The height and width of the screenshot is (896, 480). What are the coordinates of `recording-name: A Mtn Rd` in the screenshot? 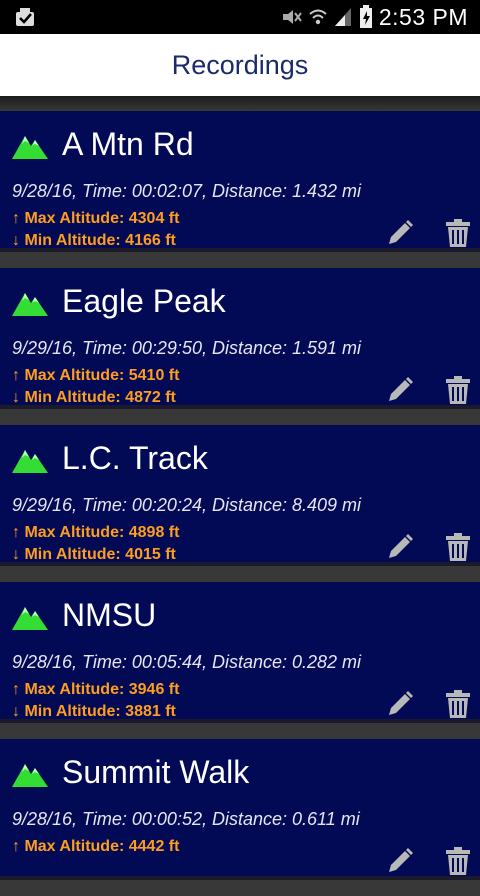 It's located at (128, 144).